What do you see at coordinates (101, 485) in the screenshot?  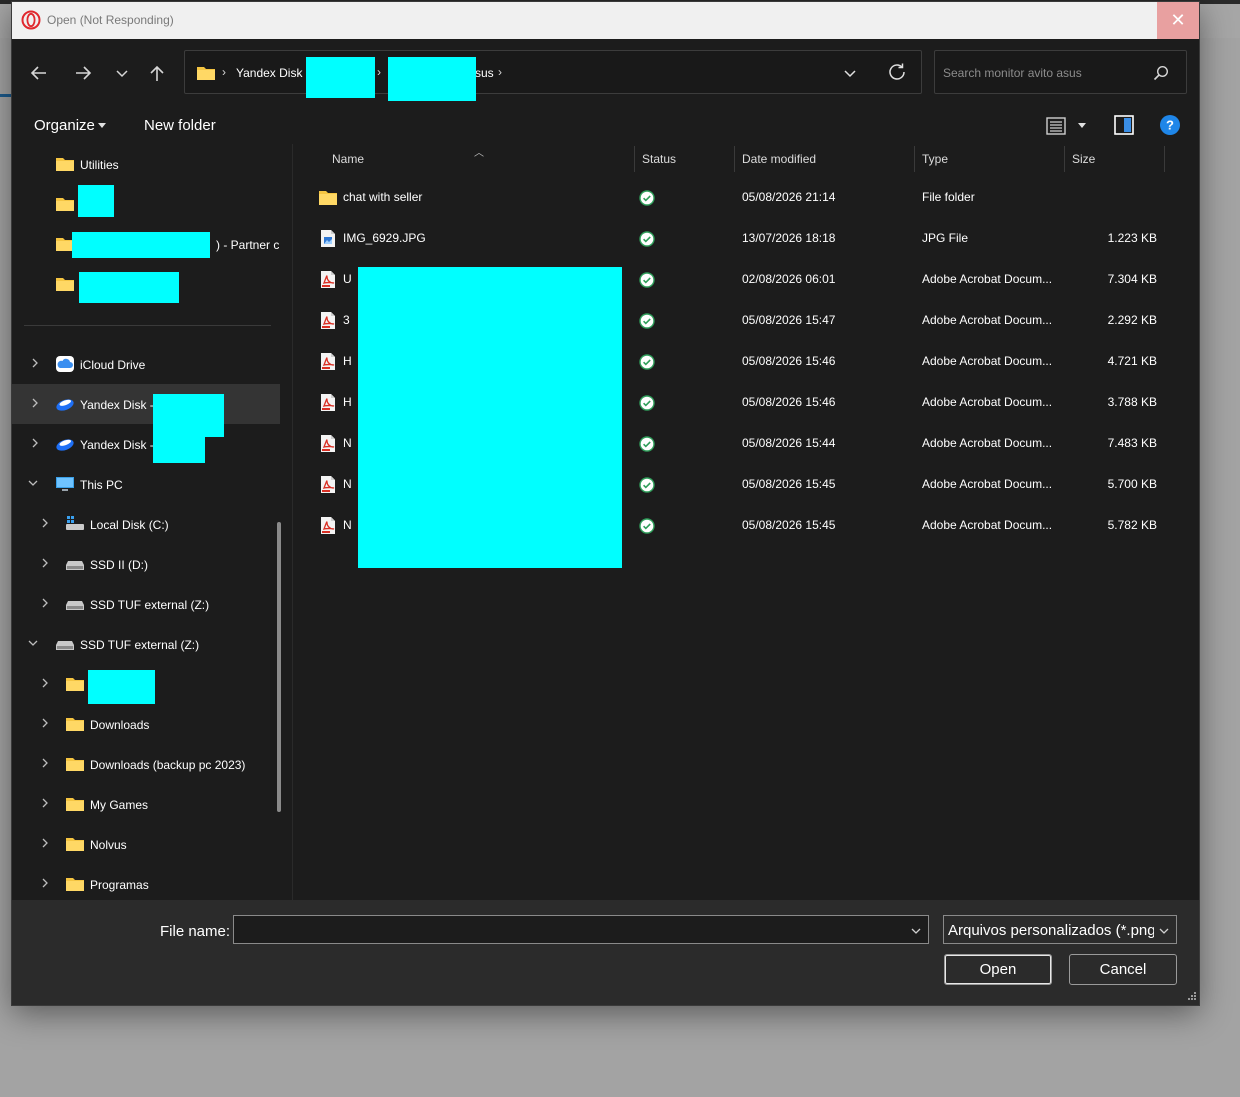 I see `sidebar-item-label: This PC` at bounding box center [101, 485].